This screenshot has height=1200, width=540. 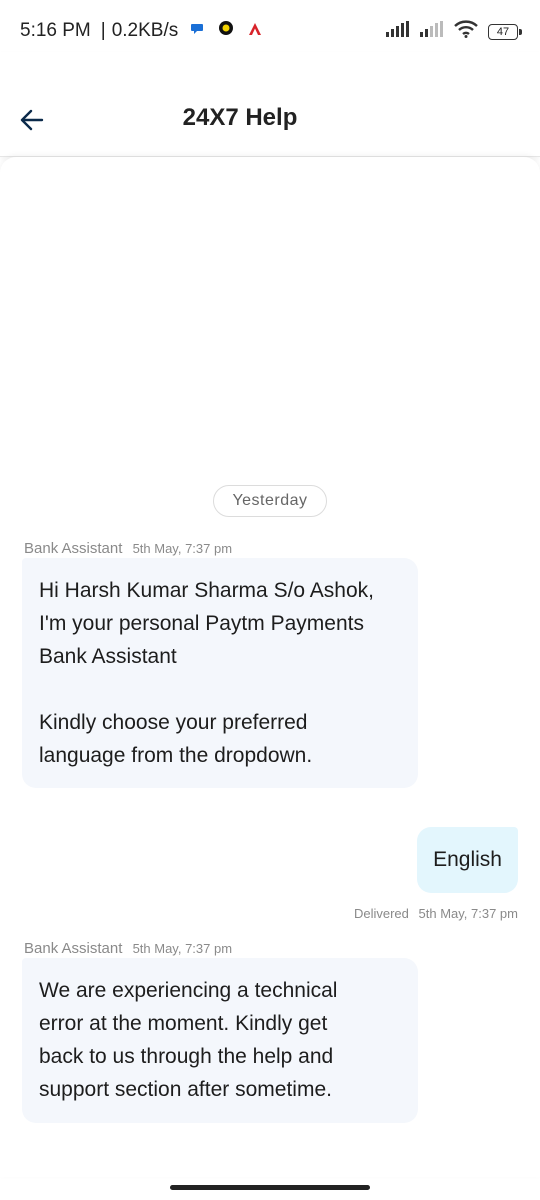 I want to click on triangle-app-icon, so click(x=255, y=31).